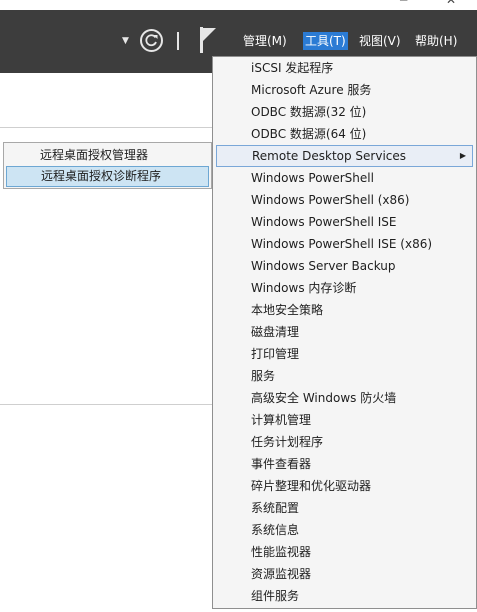  Describe the element at coordinates (344, 90) in the screenshot. I see `menu-item-azure-services: Microsoft Azure 服务` at that location.